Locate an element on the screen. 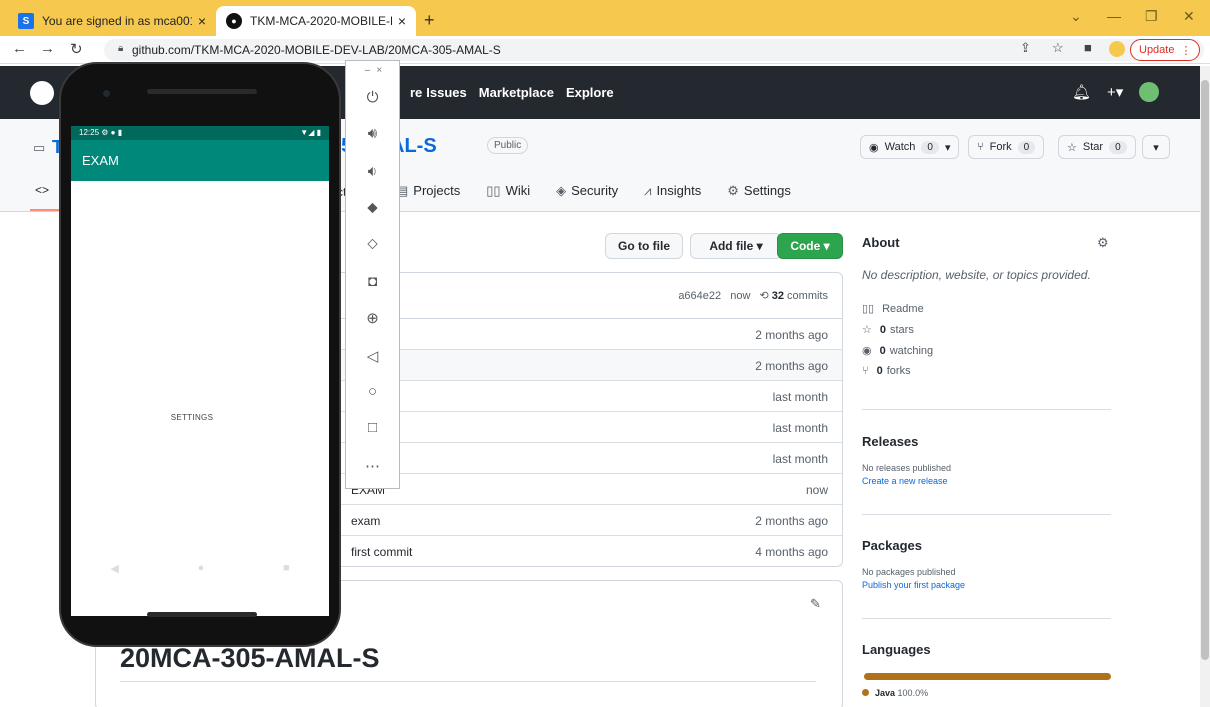 Image resolution: width=1210 pixels, height=707 pixels. github-logo-icon is located at coordinates (42, 93).